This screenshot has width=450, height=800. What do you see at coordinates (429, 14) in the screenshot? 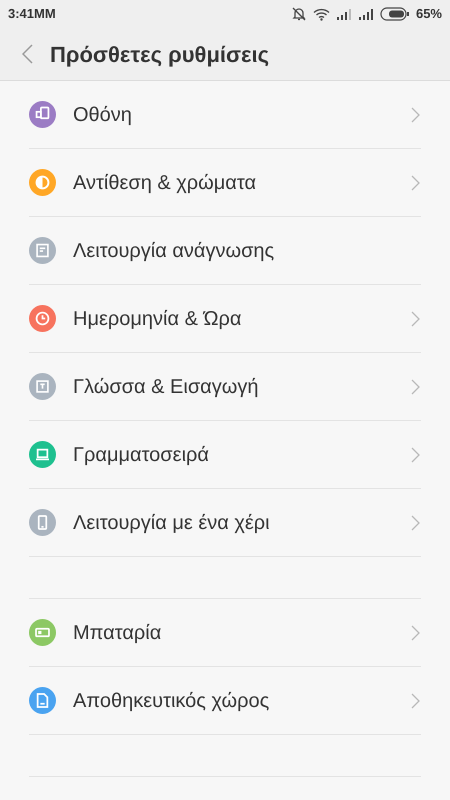
I see `battery-percent: 65%` at bounding box center [429, 14].